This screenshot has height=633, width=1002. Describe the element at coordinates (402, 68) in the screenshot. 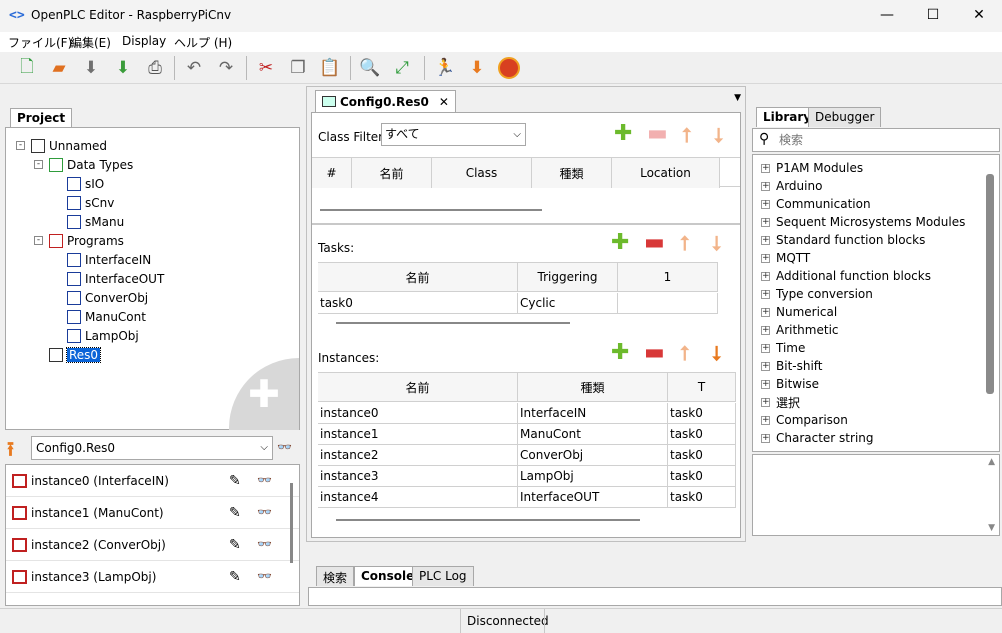

I see `fullscreen-icon: ⤢` at that location.